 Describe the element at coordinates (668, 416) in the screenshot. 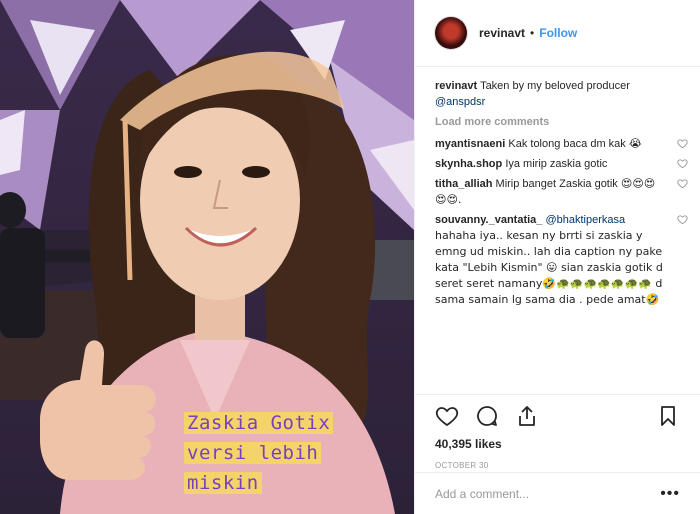

I see `bookmark-icon` at that location.